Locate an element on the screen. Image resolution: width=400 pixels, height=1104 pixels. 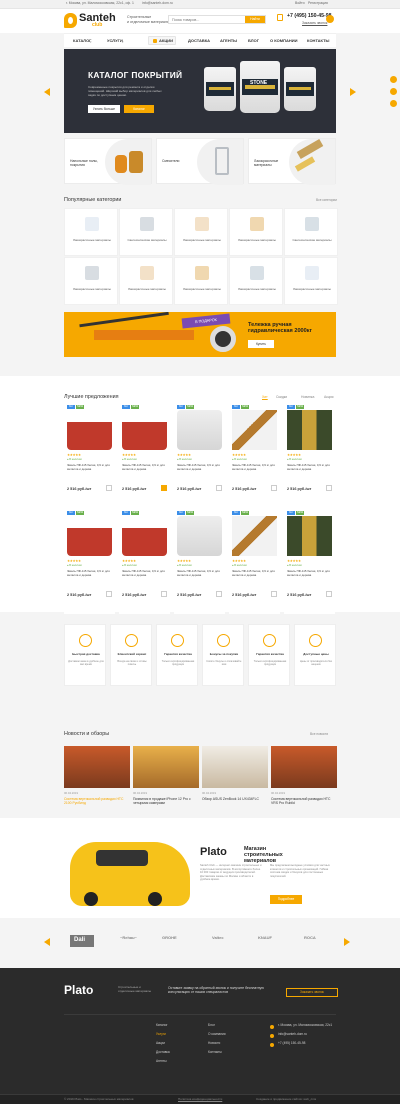
footer-link: Каталог is located at coordinates (162, 1025).